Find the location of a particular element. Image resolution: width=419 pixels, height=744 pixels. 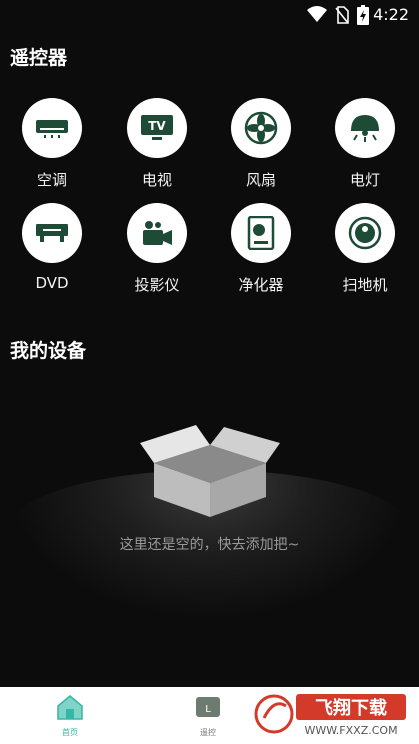

remote-icon: L is located at coordinates (208, 707).